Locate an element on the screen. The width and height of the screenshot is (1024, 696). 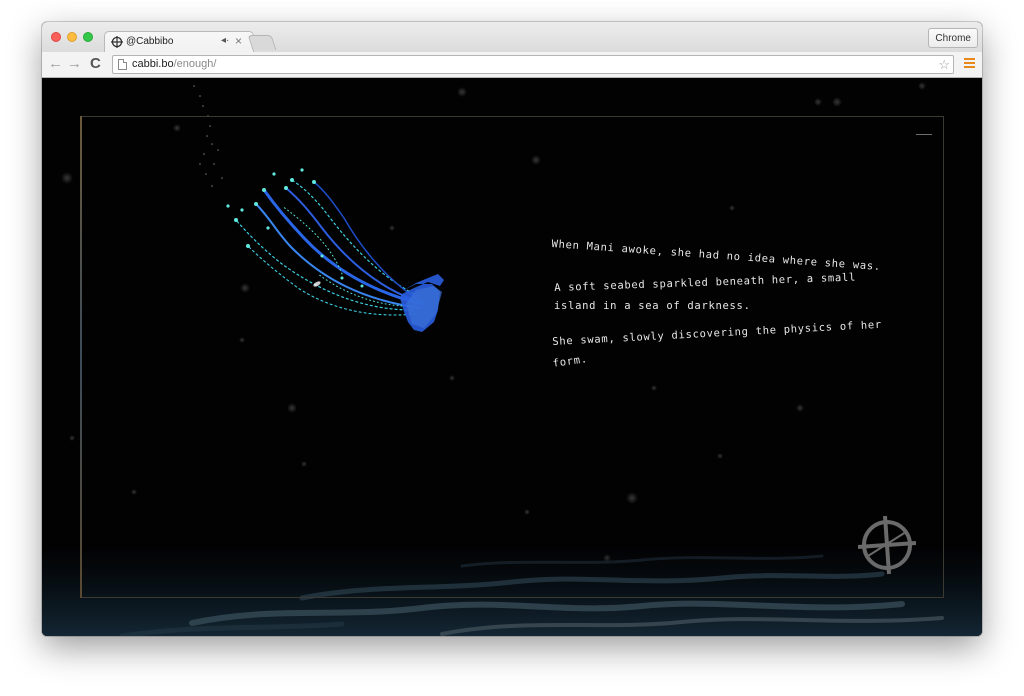
url-text: cabbi.bo/enough/ is located at coordinates (174, 64).